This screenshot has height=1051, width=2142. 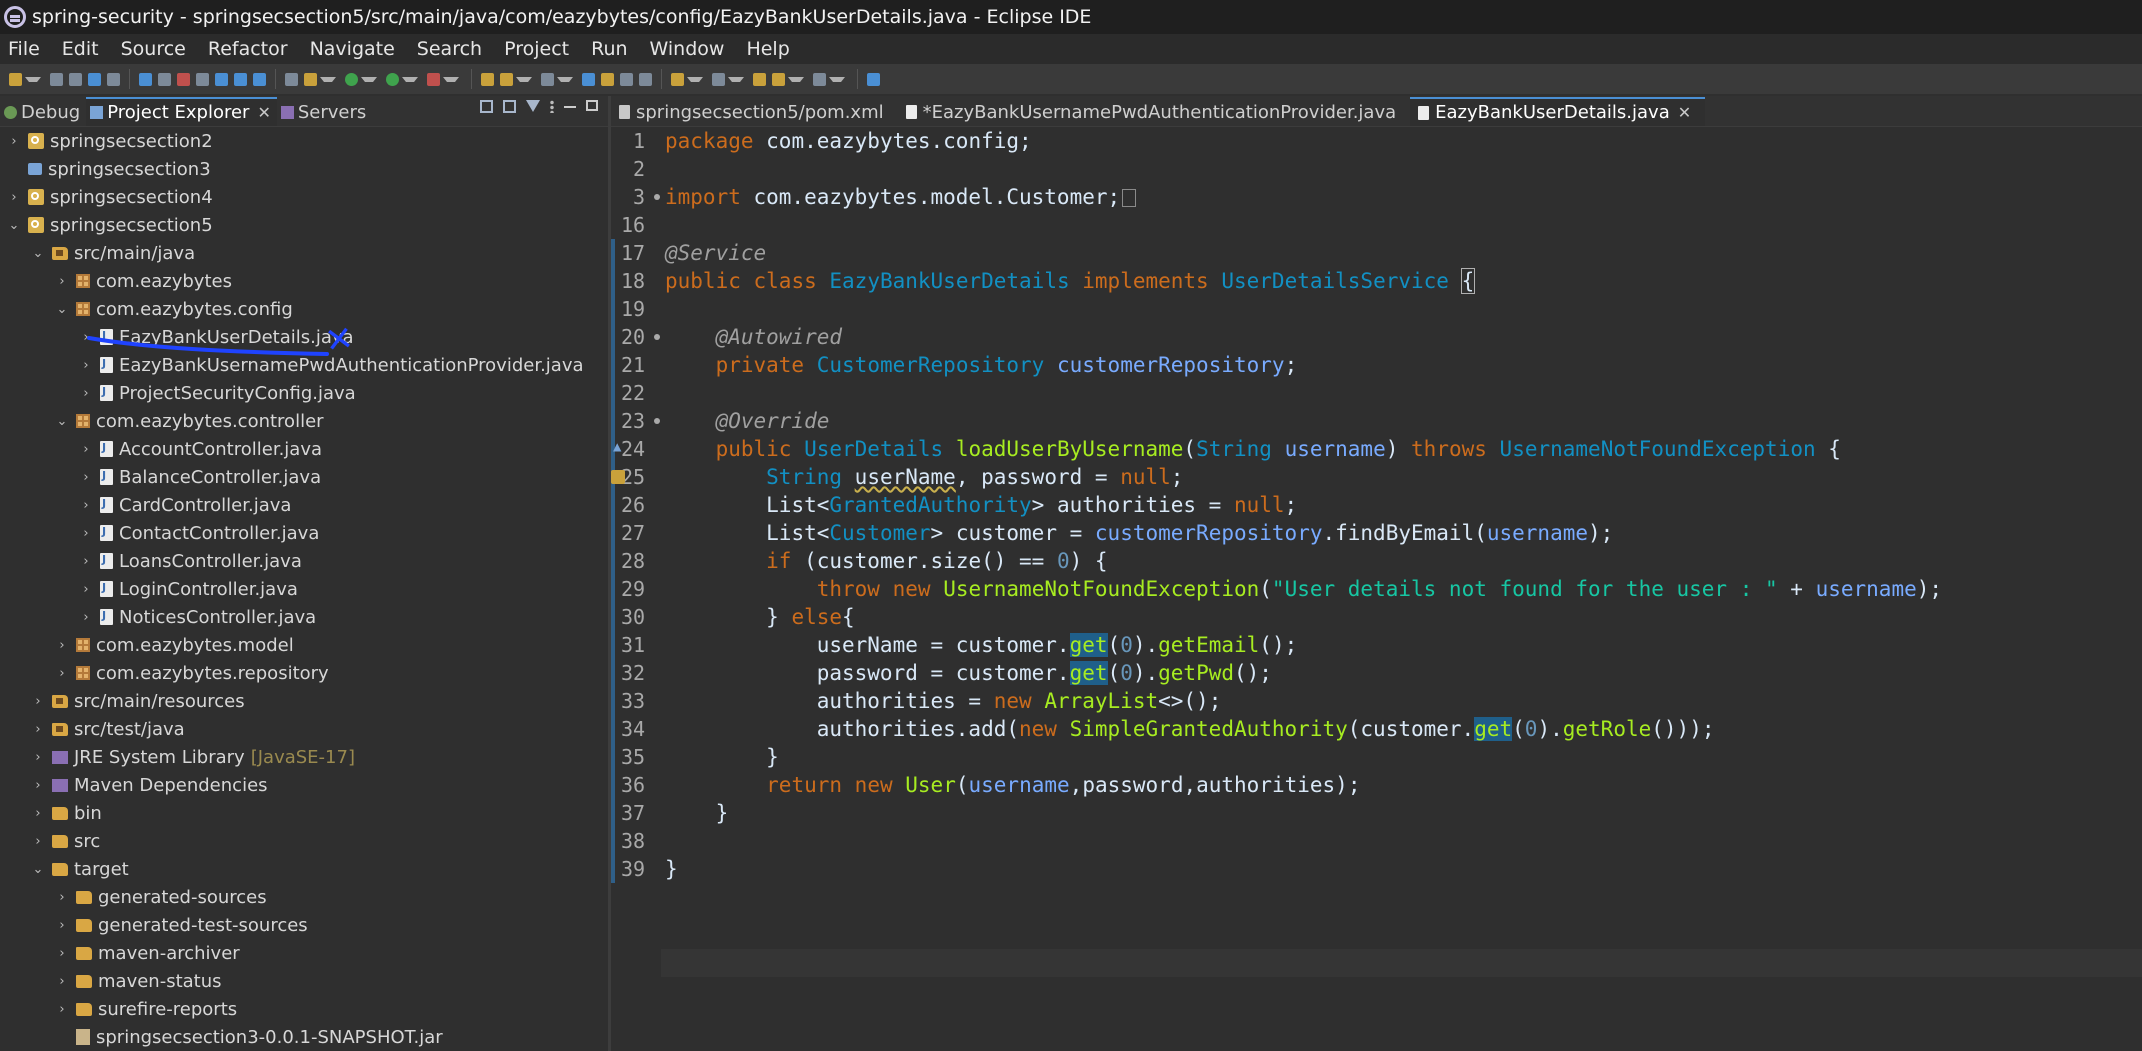 I want to click on terminal-icon, so click(x=94, y=79).